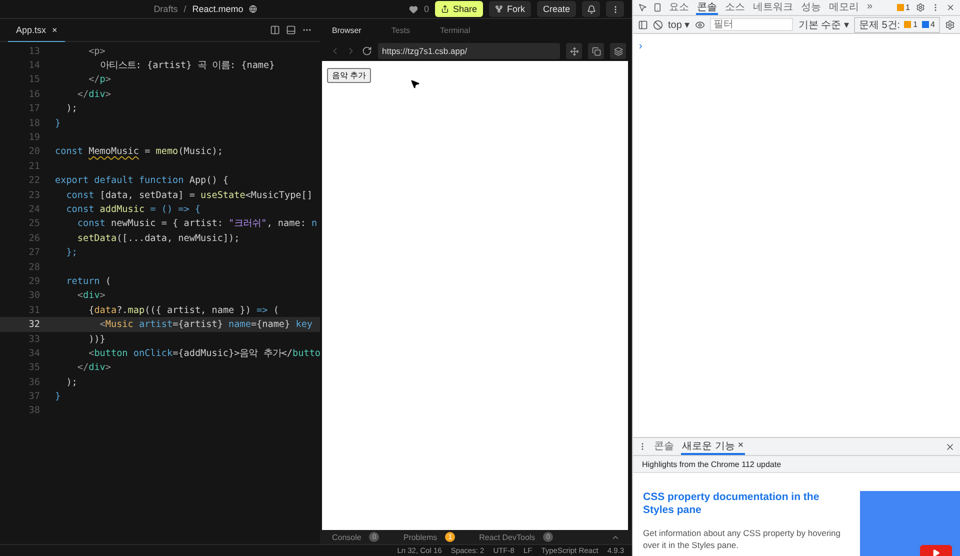 The image size is (960, 556). I want to click on like-count: 0, so click(426, 9).